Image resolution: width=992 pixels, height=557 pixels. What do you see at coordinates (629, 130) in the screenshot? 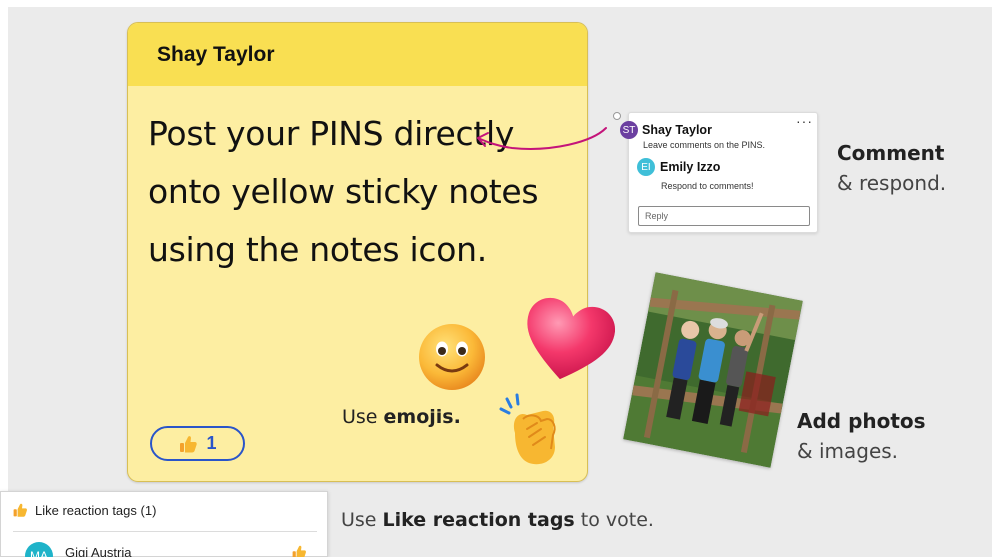
I see `avatar: ST` at bounding box center [629, 130].